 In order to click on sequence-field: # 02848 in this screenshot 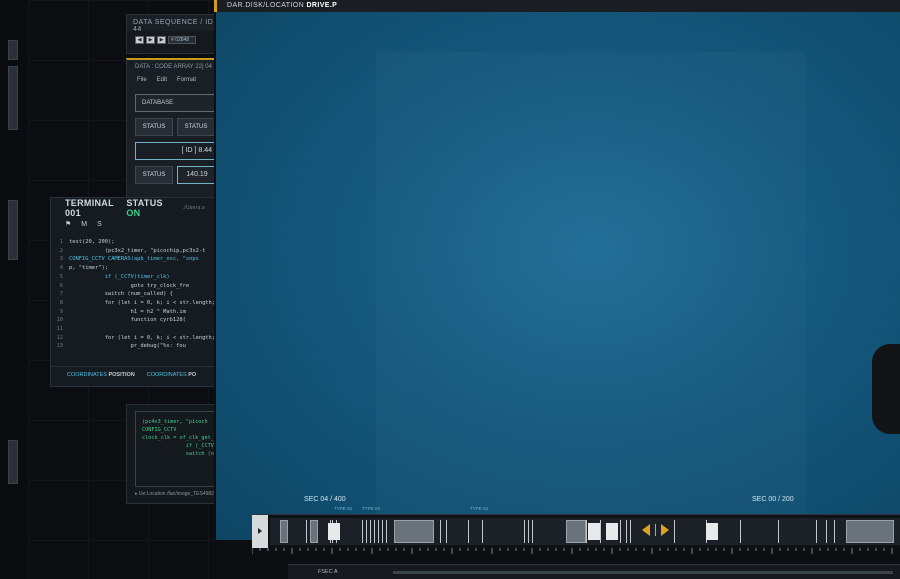, I will do `click(182, 40)`.